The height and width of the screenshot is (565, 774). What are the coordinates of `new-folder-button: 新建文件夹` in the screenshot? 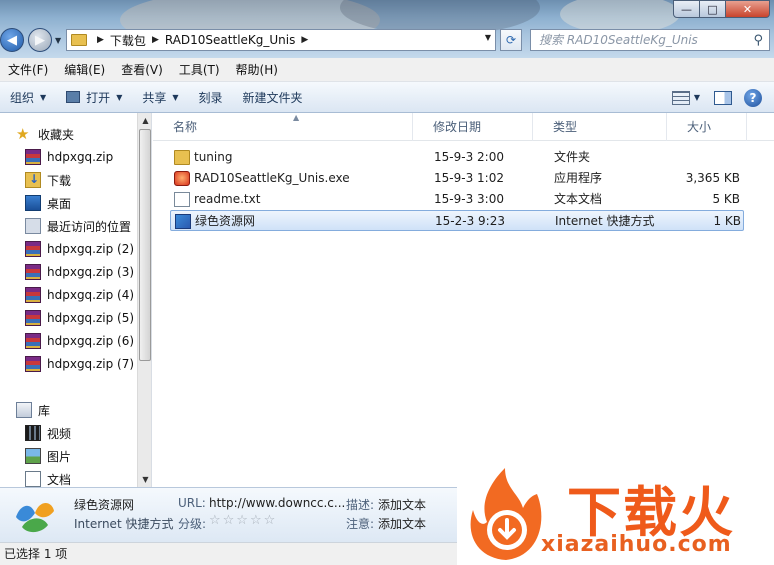 It's located at (273, 97).